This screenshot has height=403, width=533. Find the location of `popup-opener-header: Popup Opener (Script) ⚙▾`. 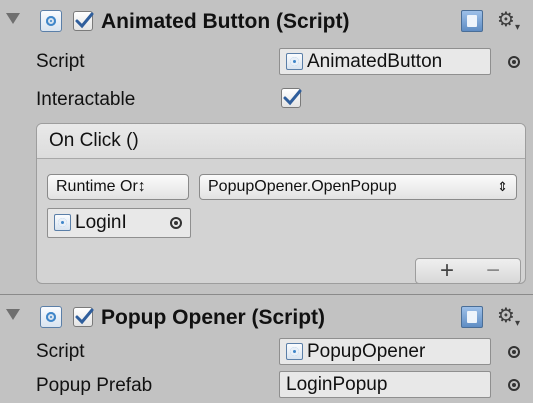

popup-opener-header: Popup Opener (Script) ⚙▾ is located at coordinates (266, 316).